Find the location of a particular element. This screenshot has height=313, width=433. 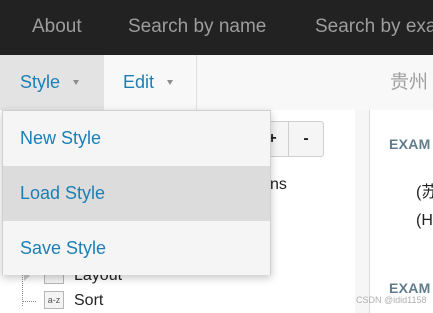

nav-link-about: About is located at coordinates (57, 27).